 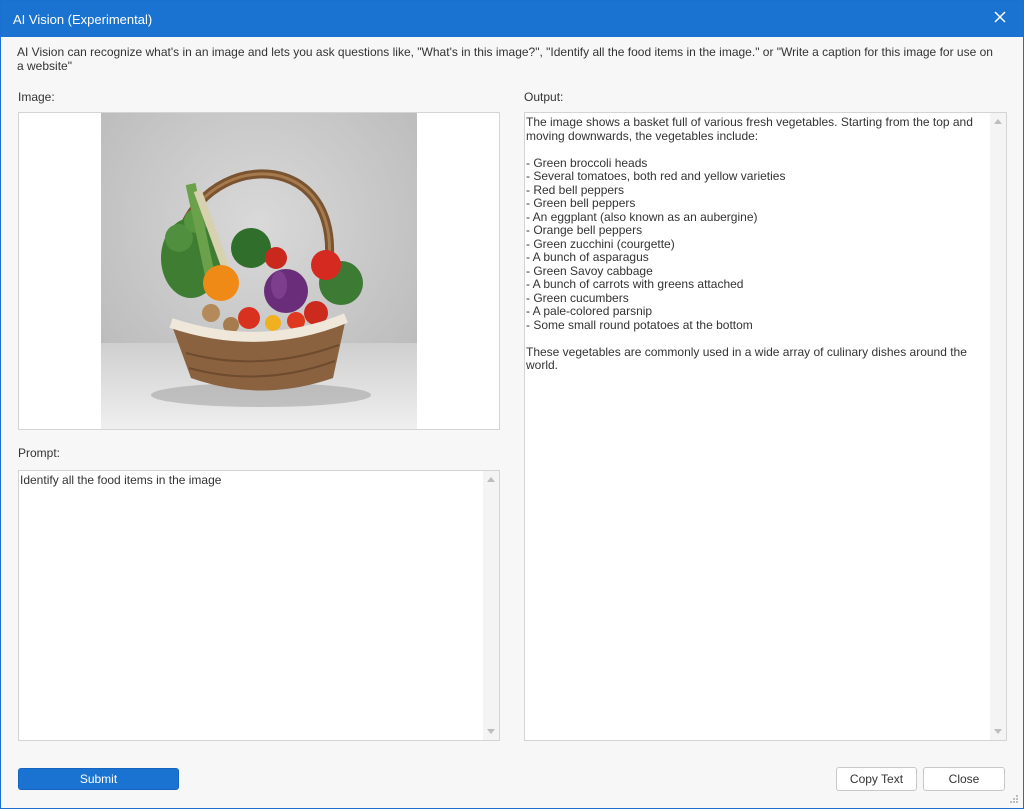 I want to click on prompt-scrollbar, so click(x=491, y=605).